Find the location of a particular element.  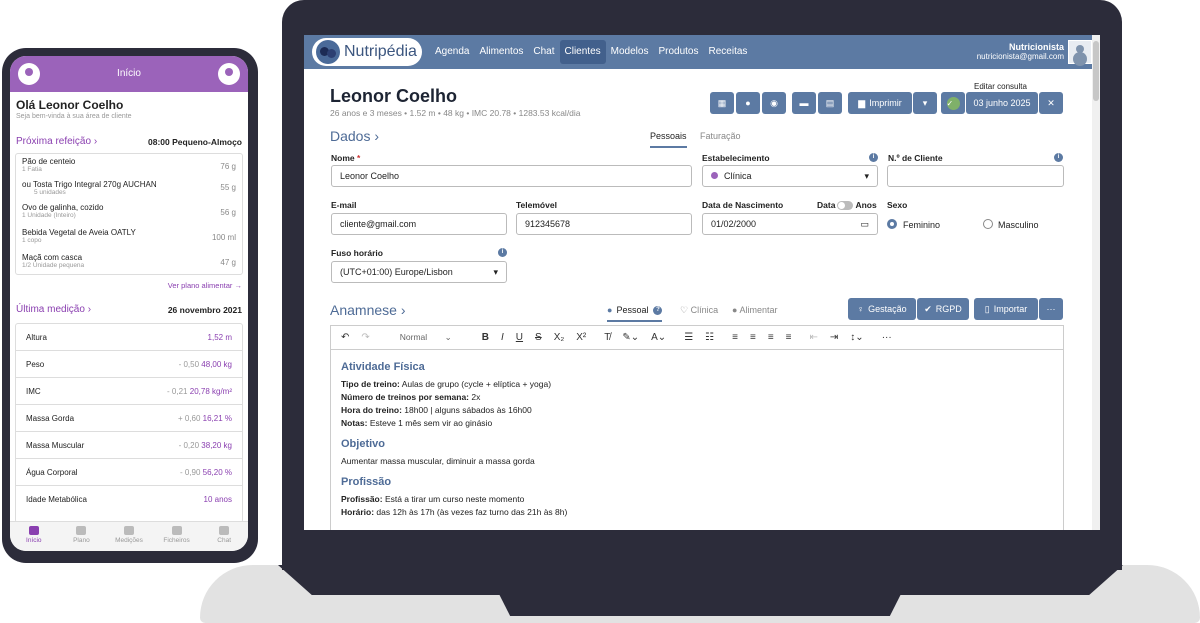

tab-plano: Plano is located at coordinates (82, 536).